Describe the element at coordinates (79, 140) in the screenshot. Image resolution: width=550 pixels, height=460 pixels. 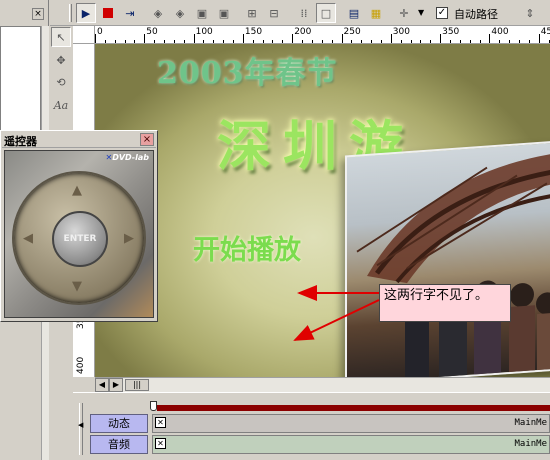
I see `remote-titlebar: 遥控器 ×` at that location.